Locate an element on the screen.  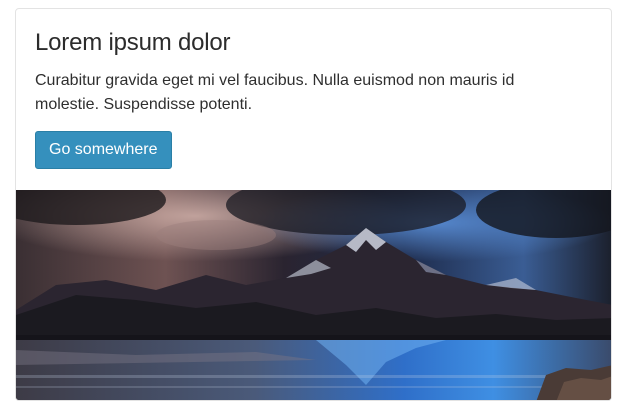
go-somewhere-button: Go somewhere is located at coordinates (103, 150).